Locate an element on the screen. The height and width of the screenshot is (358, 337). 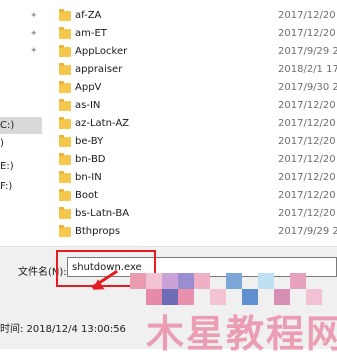
file-date: 2017/9/30 2 is located at coordinates (307, 87).